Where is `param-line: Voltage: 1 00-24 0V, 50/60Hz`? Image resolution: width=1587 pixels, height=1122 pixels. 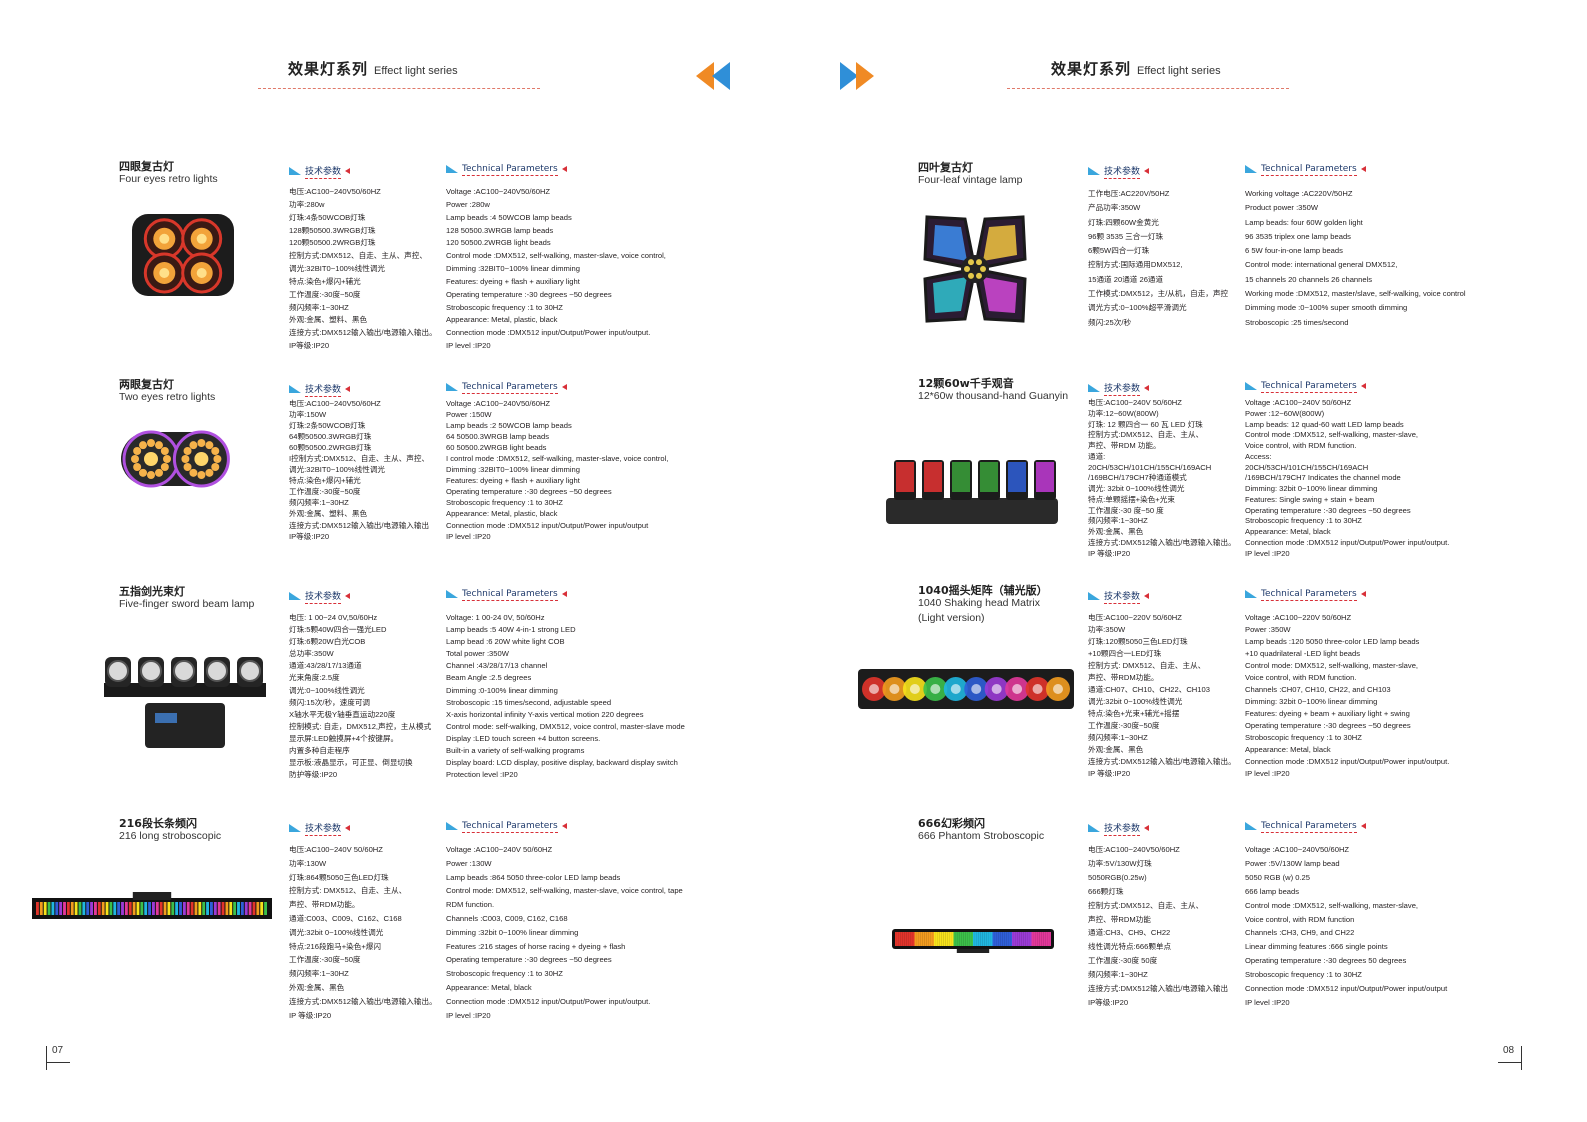
param-line: Voltage: 1 00-24 0V, 50/60Hz is located at coordinates (495, 617).